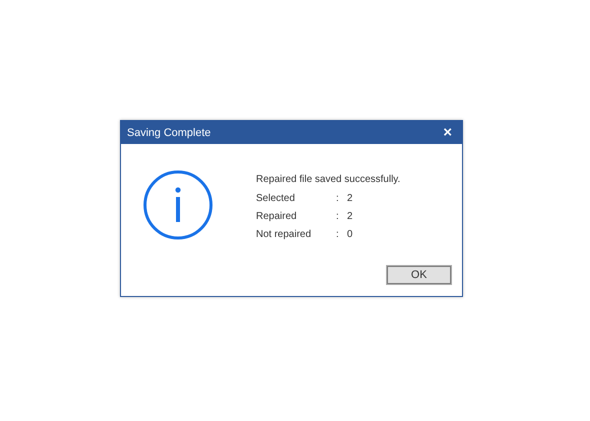  Describe the element at coordinates (447, 132) in the screenshot. I see `close-button: ×` at that location.